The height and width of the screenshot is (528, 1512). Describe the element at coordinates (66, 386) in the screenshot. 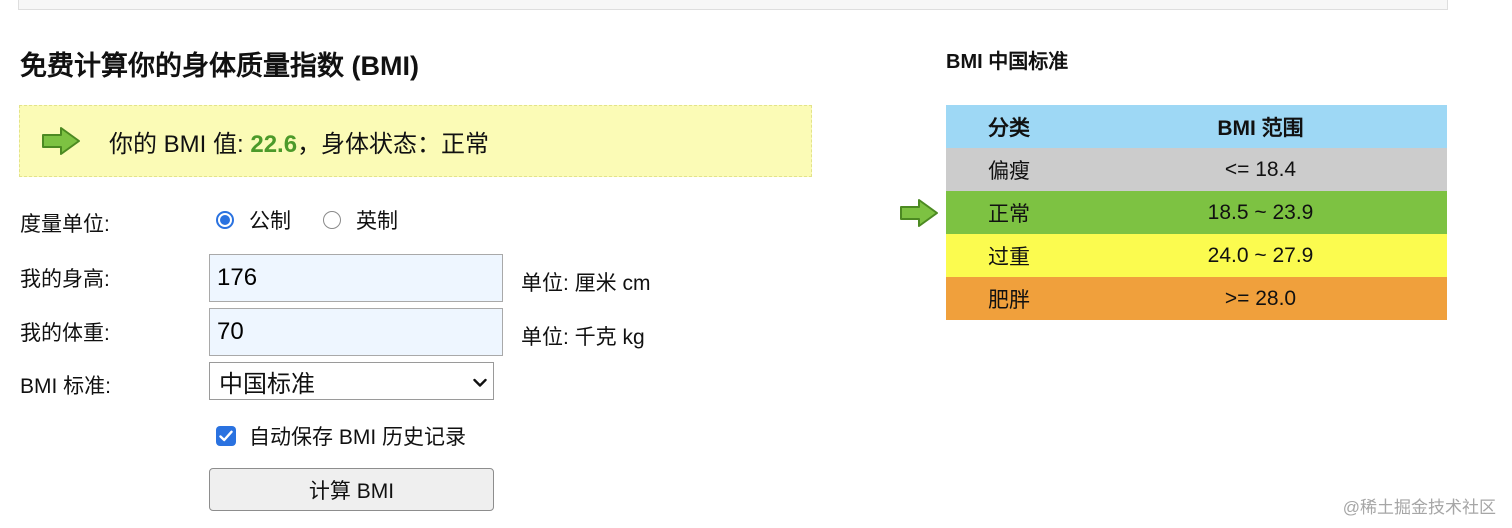

I see `bmi-standard-label: BMI 标准:` at that location.